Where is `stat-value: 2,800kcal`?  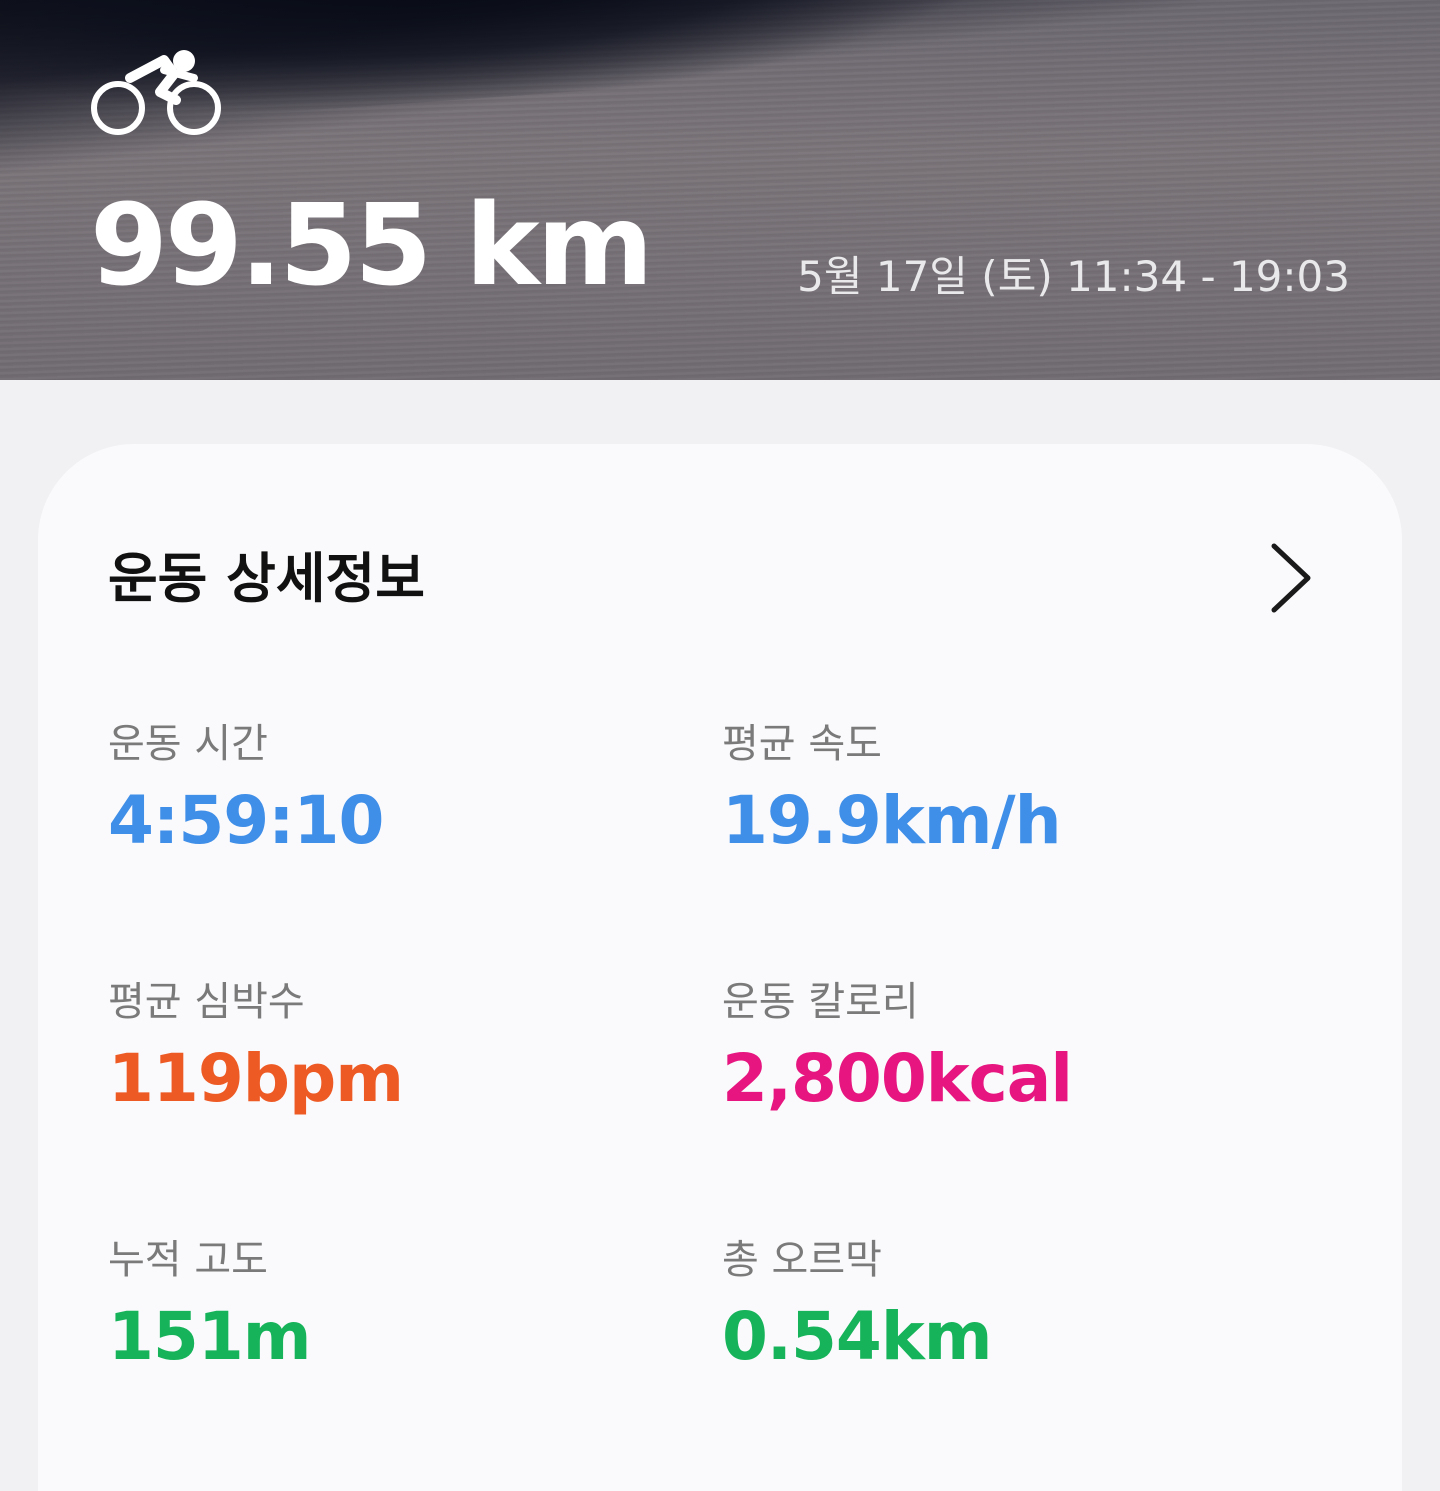 stat-value: 2,800kcal is located at coordinates (897, 1078).